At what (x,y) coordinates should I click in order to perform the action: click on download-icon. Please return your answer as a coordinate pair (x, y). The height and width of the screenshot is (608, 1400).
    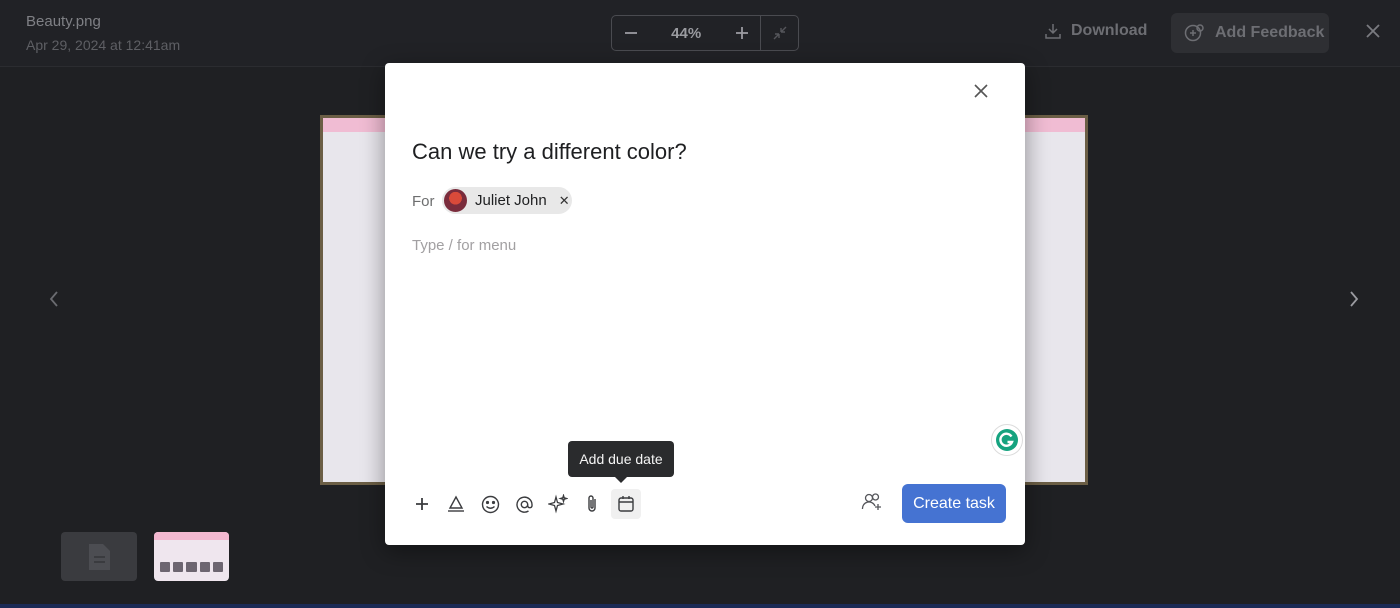
    Looking at the image, I should click on (1053, 31).